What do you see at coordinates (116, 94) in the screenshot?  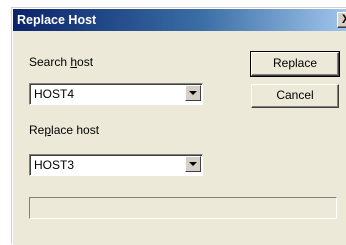 I see `search-host-dropdown: HOST4` at bounding box center [116, 94].